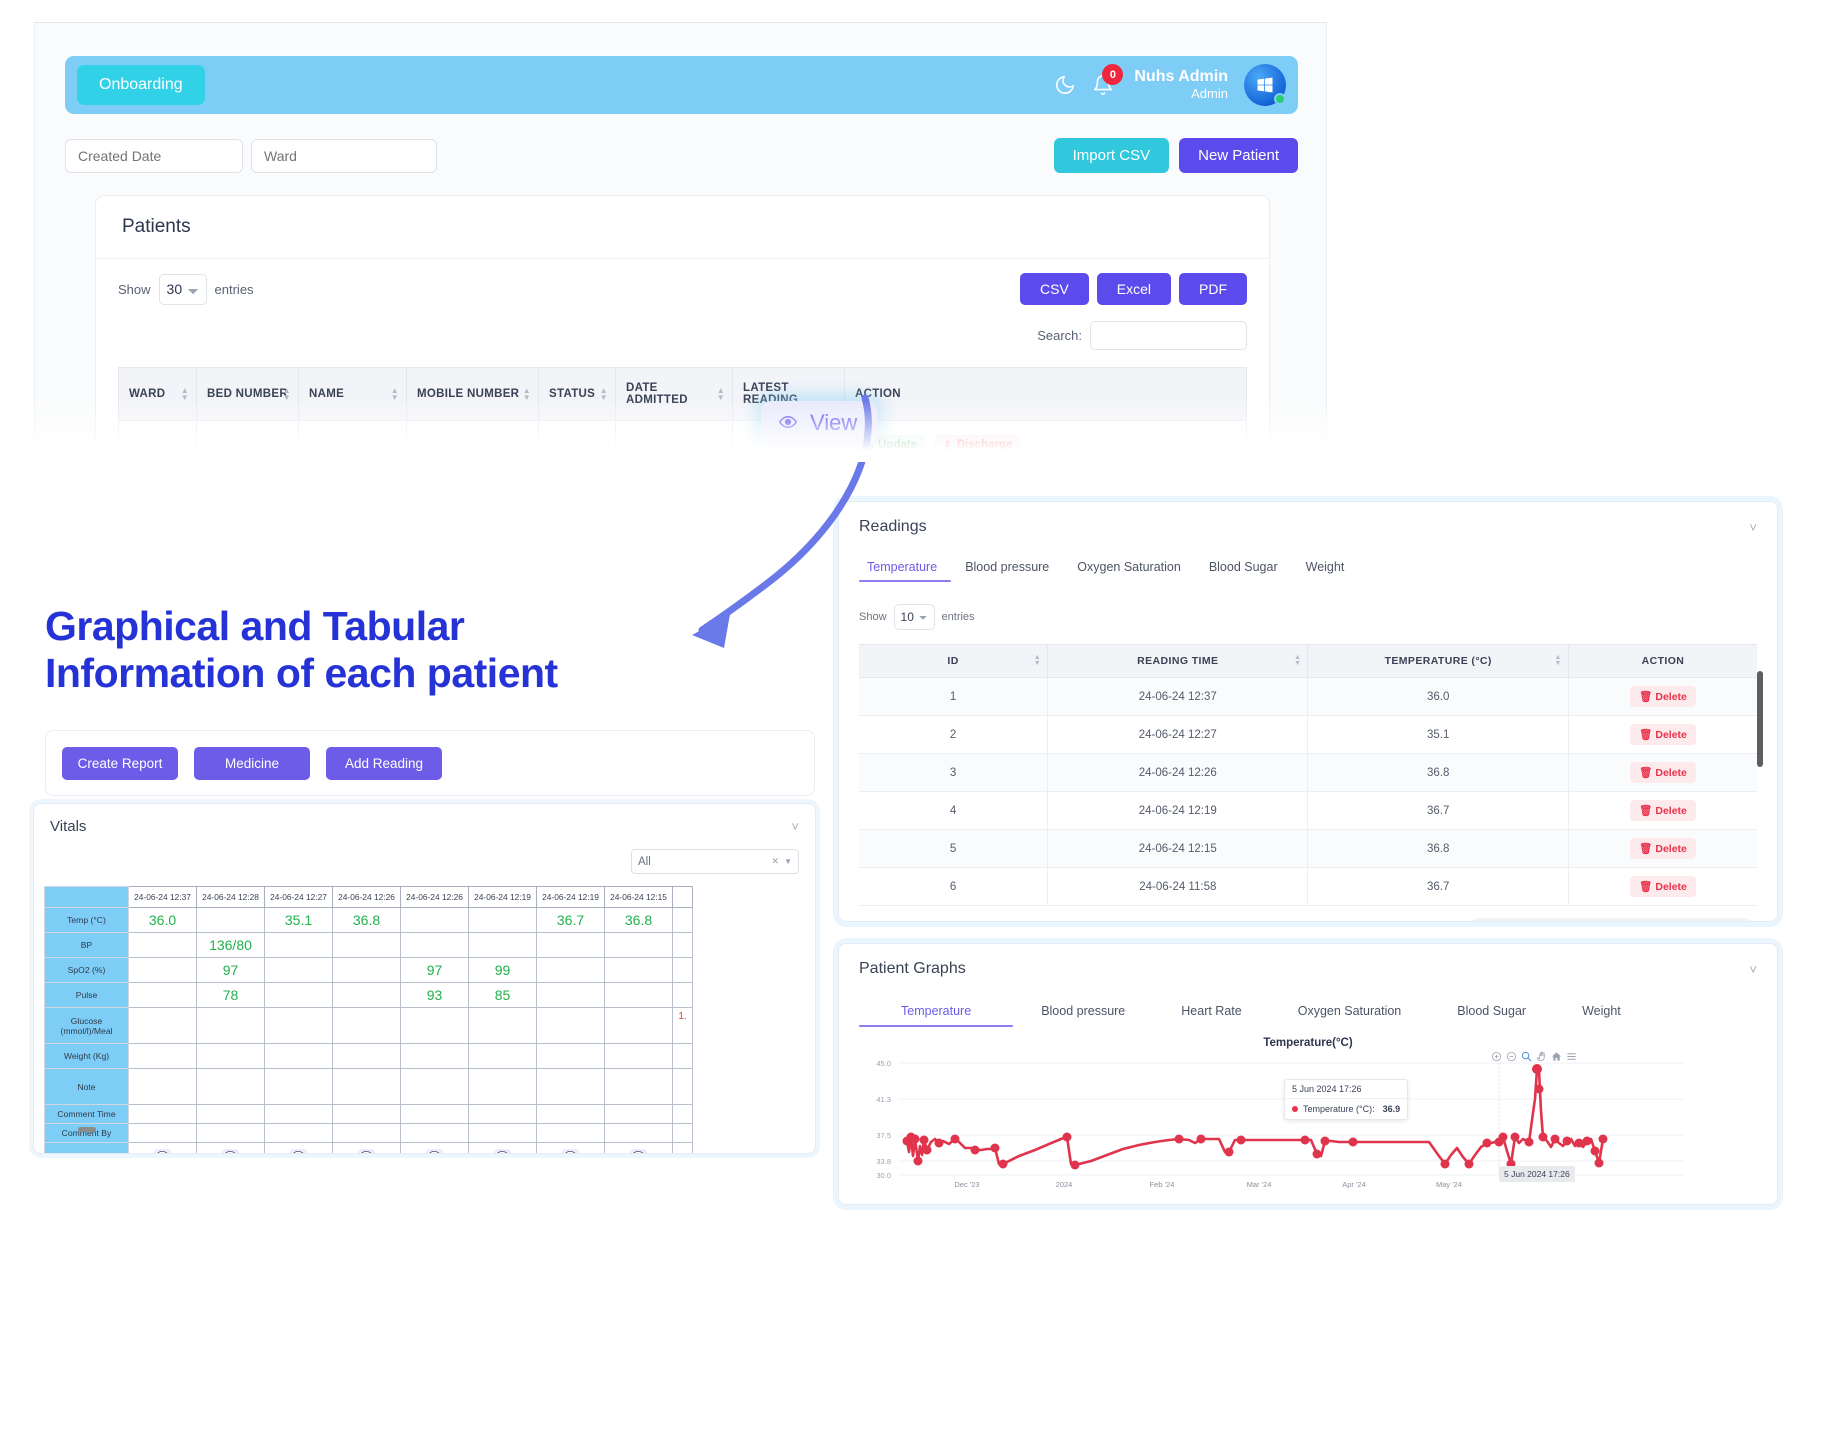 Image resolution: width=1823 pixels, height=1431 pixels. Describe the element at coordinates (1496, 1056) in the screenshot. I see `zoom-in-icon` at that location.